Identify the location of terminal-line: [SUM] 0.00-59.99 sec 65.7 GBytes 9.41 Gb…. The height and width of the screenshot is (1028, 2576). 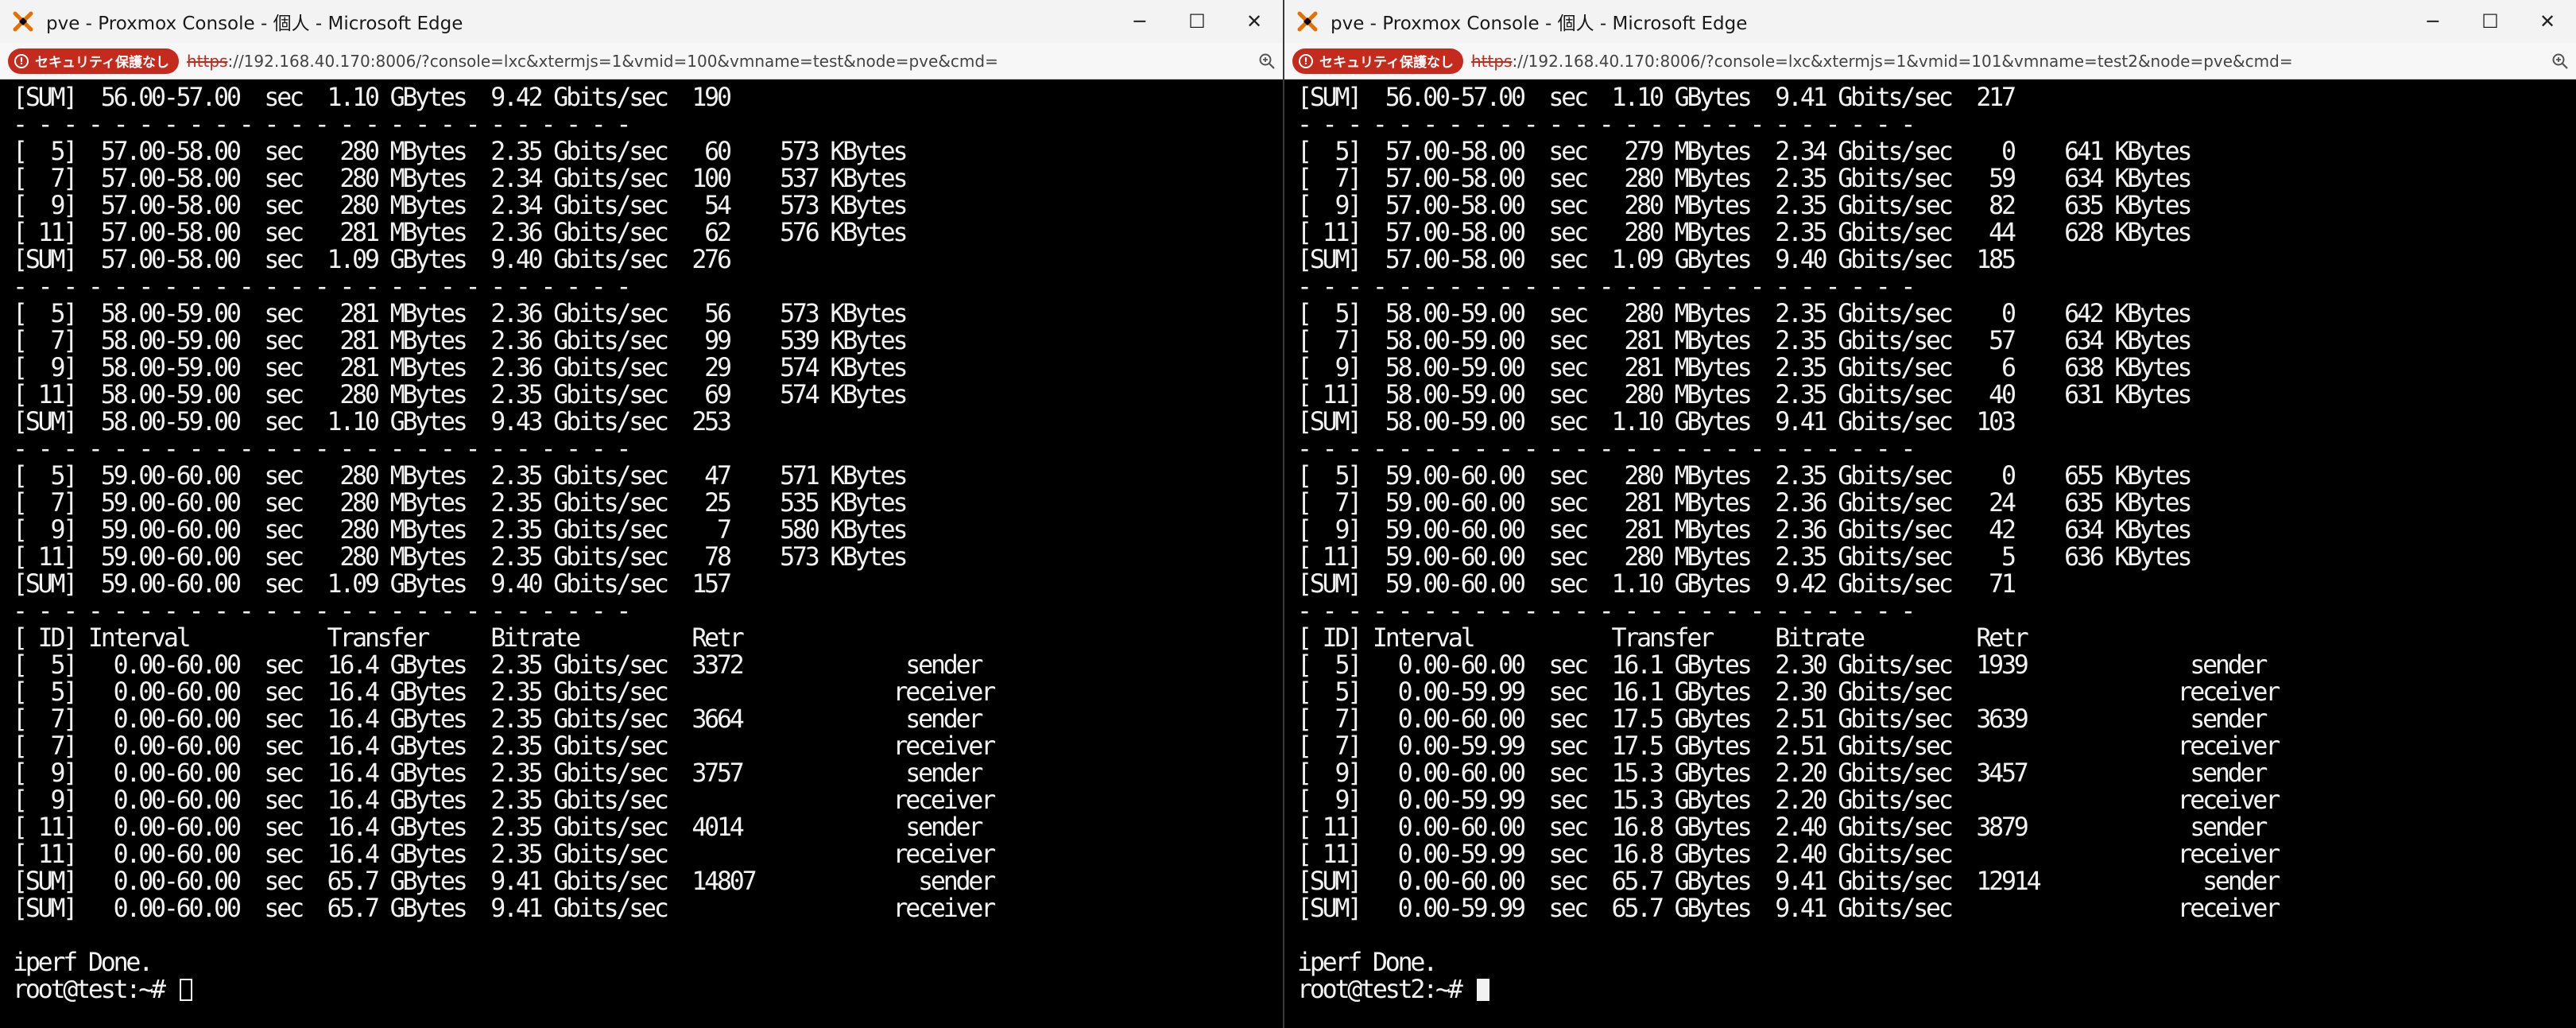
(1788, 908).